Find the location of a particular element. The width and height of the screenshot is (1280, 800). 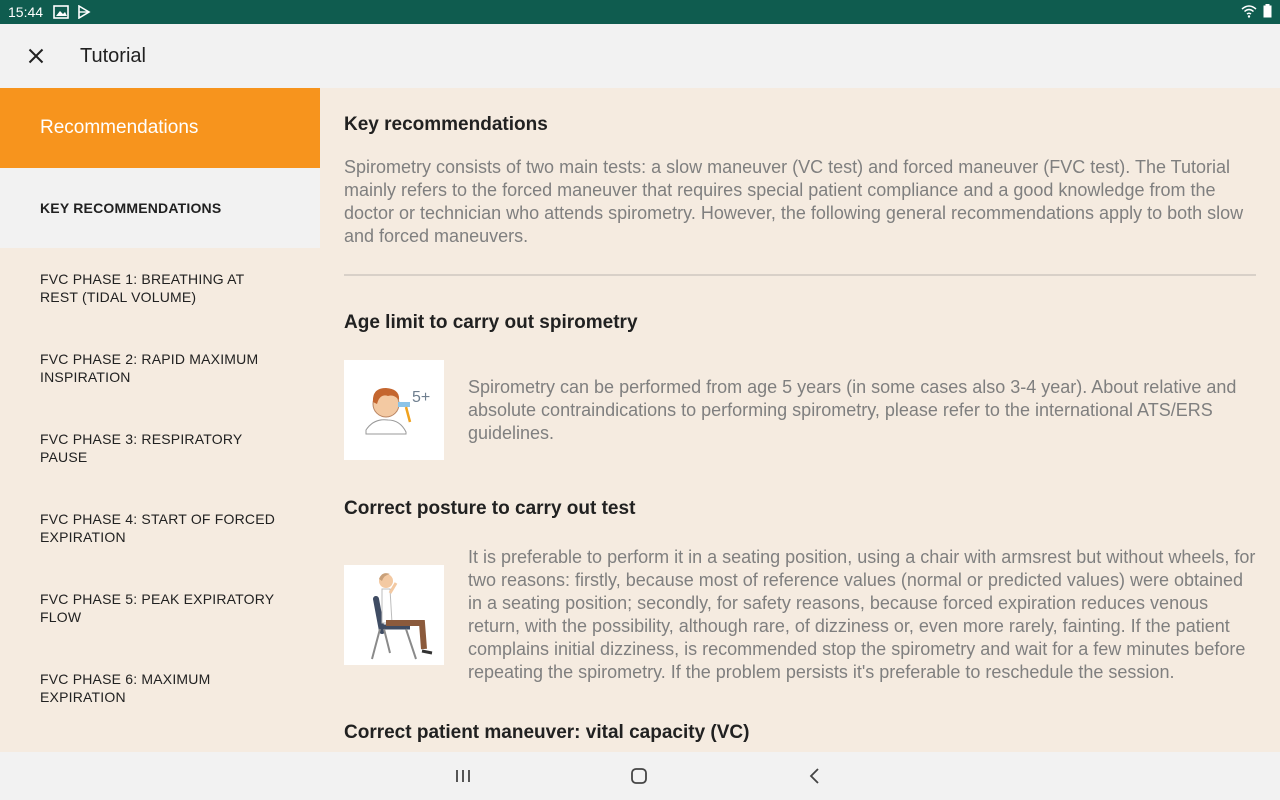

sidebar-header: Recommendations is located at coordinates (160, 128).